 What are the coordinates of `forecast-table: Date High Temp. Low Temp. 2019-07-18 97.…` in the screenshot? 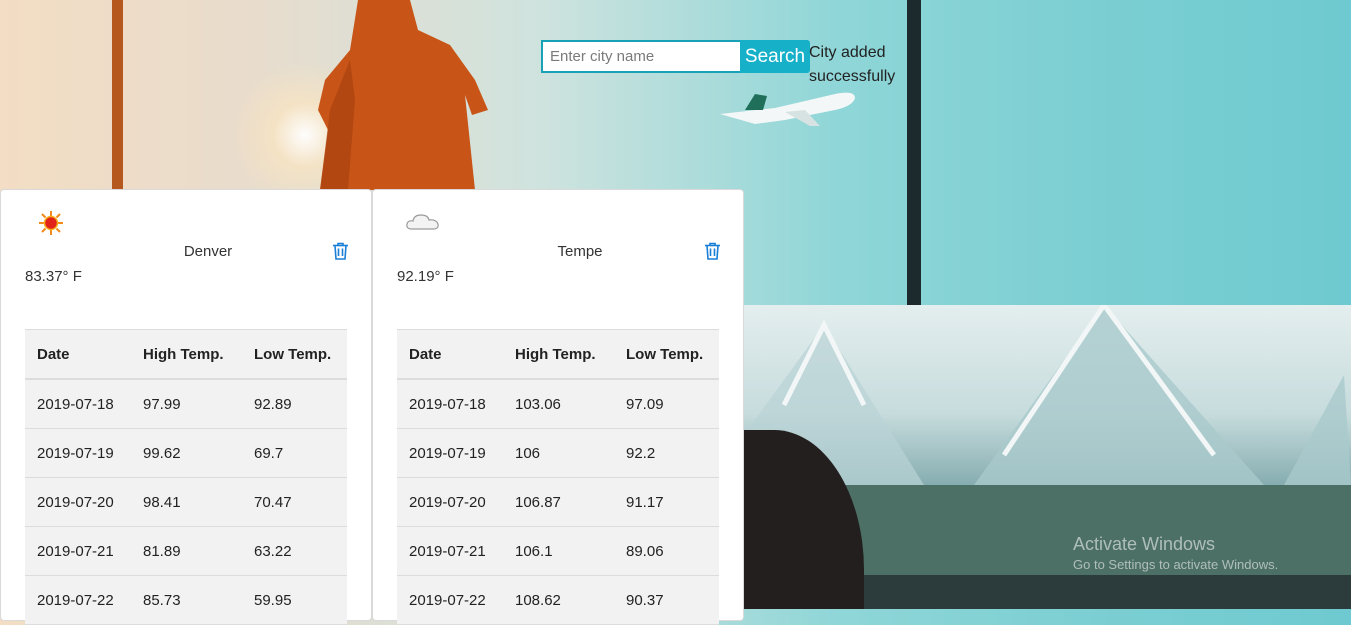 It's located at (186, 477).